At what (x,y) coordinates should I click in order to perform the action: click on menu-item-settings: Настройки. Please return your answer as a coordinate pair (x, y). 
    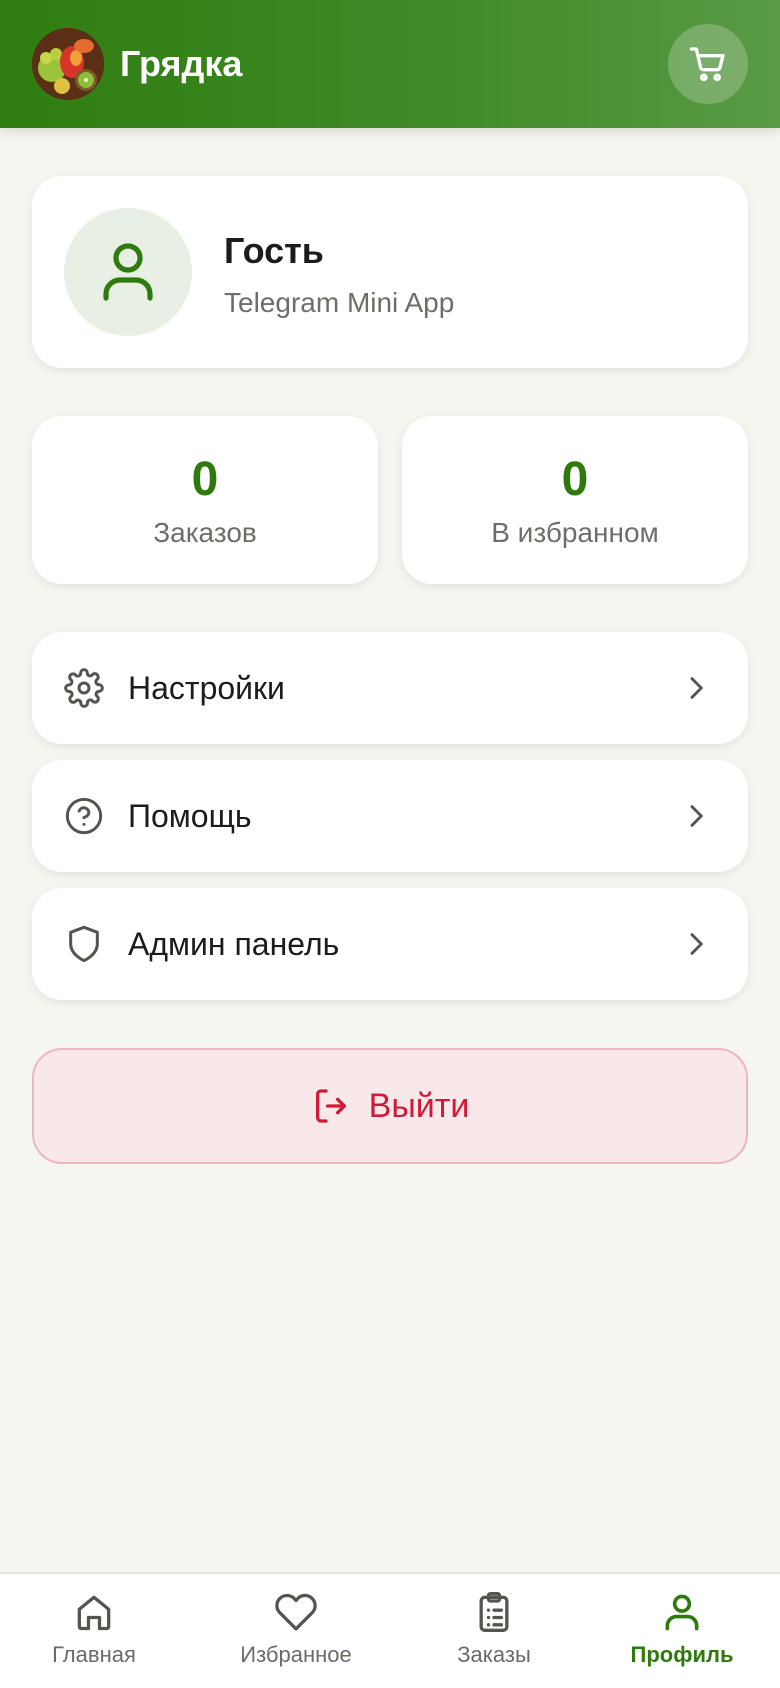
    Looking at the image, I should click on (390, 688).